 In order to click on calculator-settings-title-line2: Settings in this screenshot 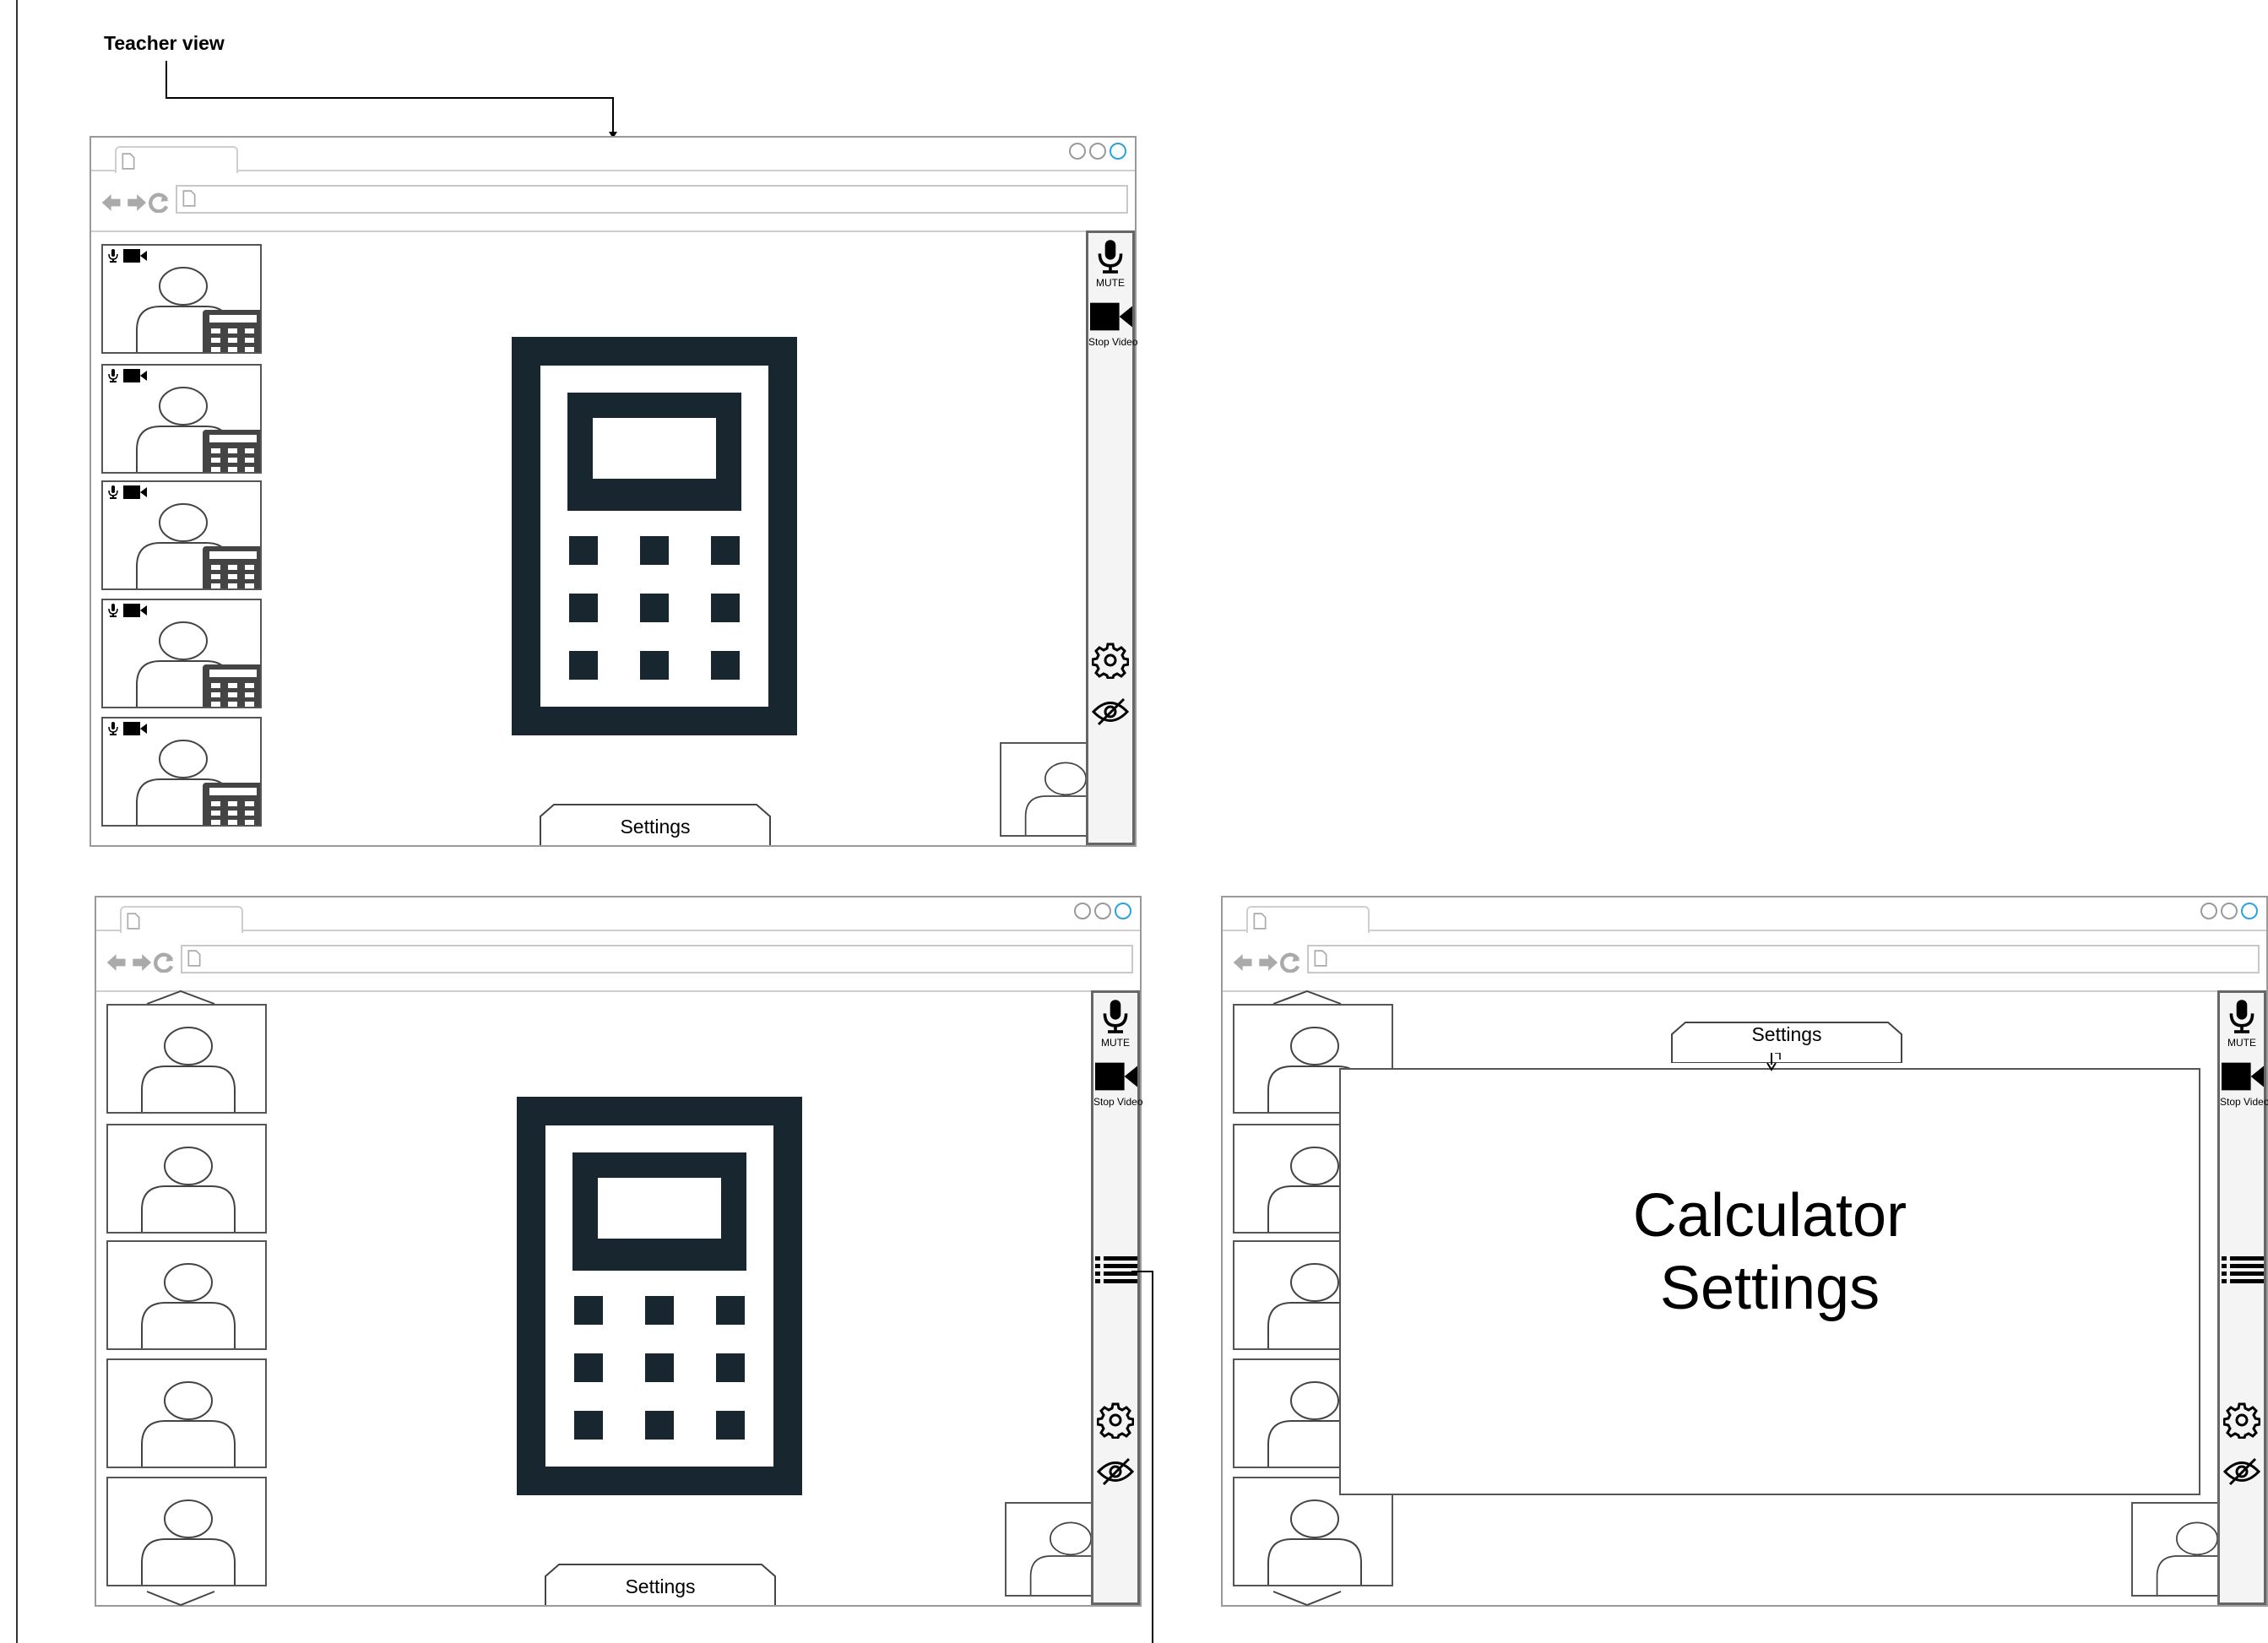, I will do `click(1769, 1288)`.